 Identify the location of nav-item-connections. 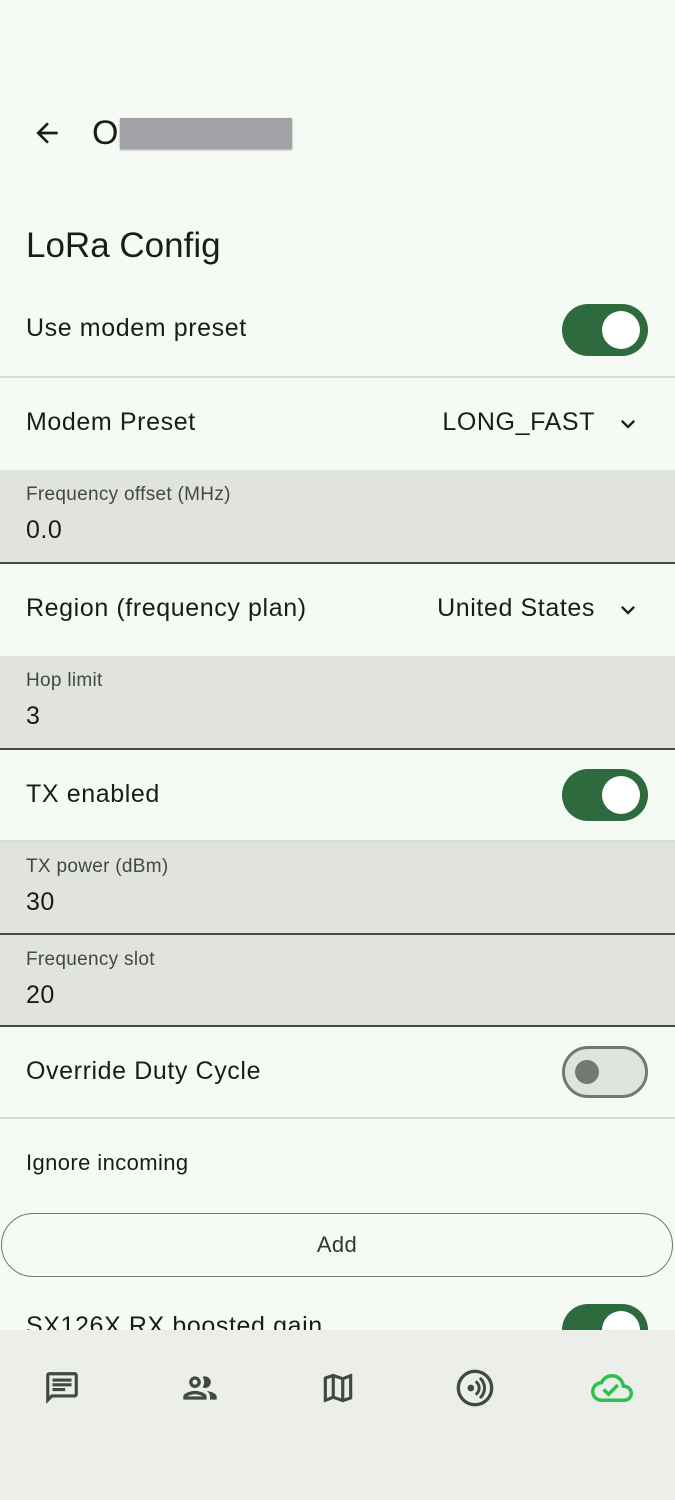
(475, 1388).